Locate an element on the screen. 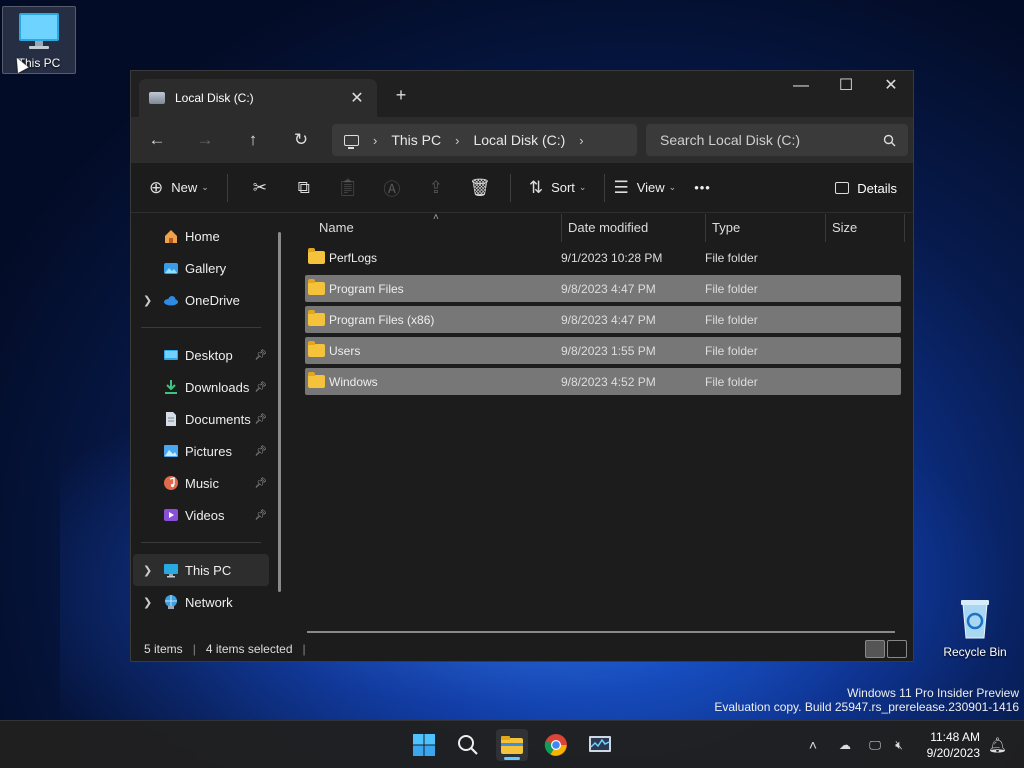 Image resolution: width=1024 pixels, height=768 pixels. sidebar-item-videos: Videos 📌︎ is located at coordinates (210, 515).